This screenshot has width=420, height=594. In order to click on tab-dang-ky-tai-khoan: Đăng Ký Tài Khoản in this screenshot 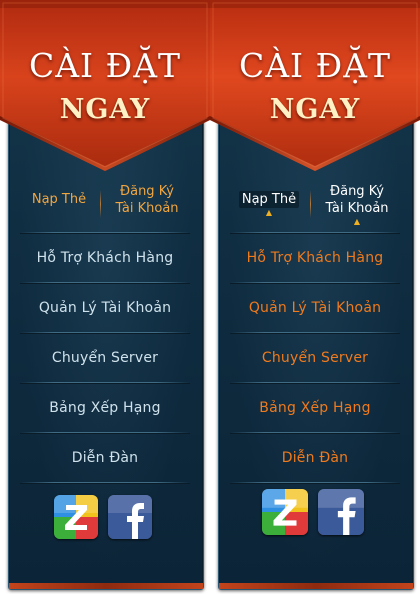, I will do `click(147, 204)`.